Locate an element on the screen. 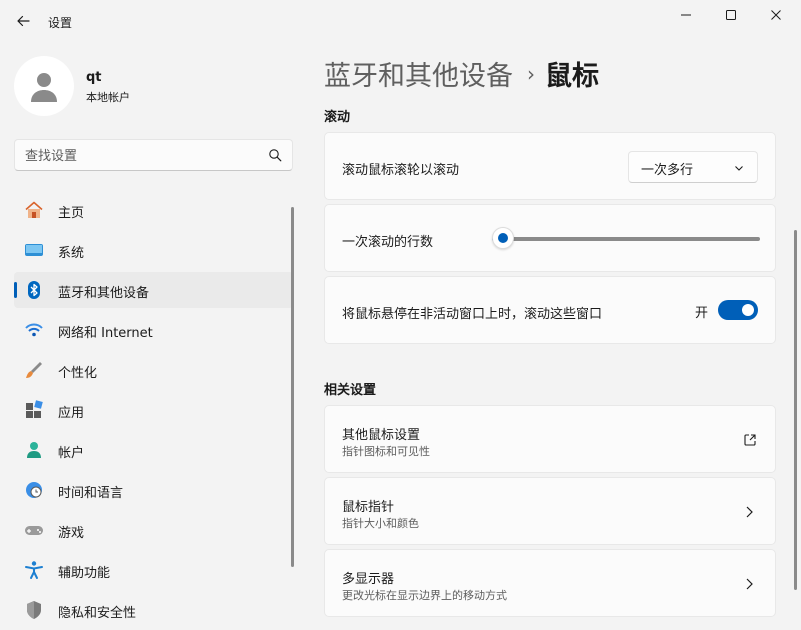 This screenshot has width=801, height=630. related-item-title: 其他鼠标设置 is located at coordinates (381, 435).